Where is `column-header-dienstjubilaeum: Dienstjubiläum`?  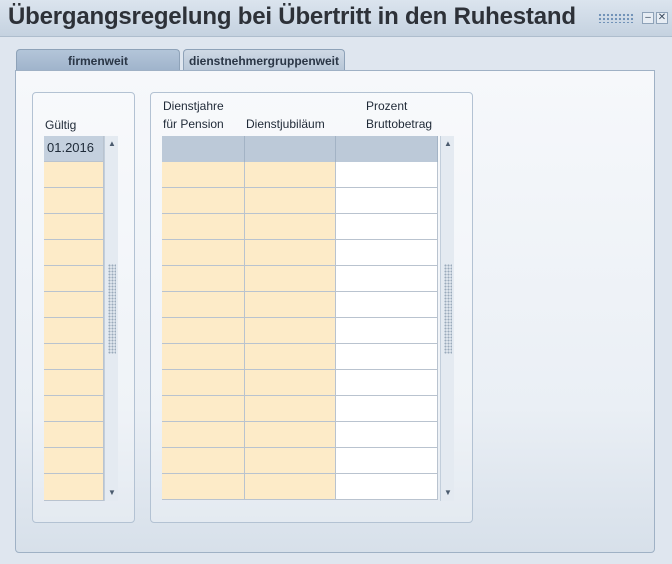
column-header-dienstjubilaeum: Dienstjubiläum is located at coordinates (285, 124).